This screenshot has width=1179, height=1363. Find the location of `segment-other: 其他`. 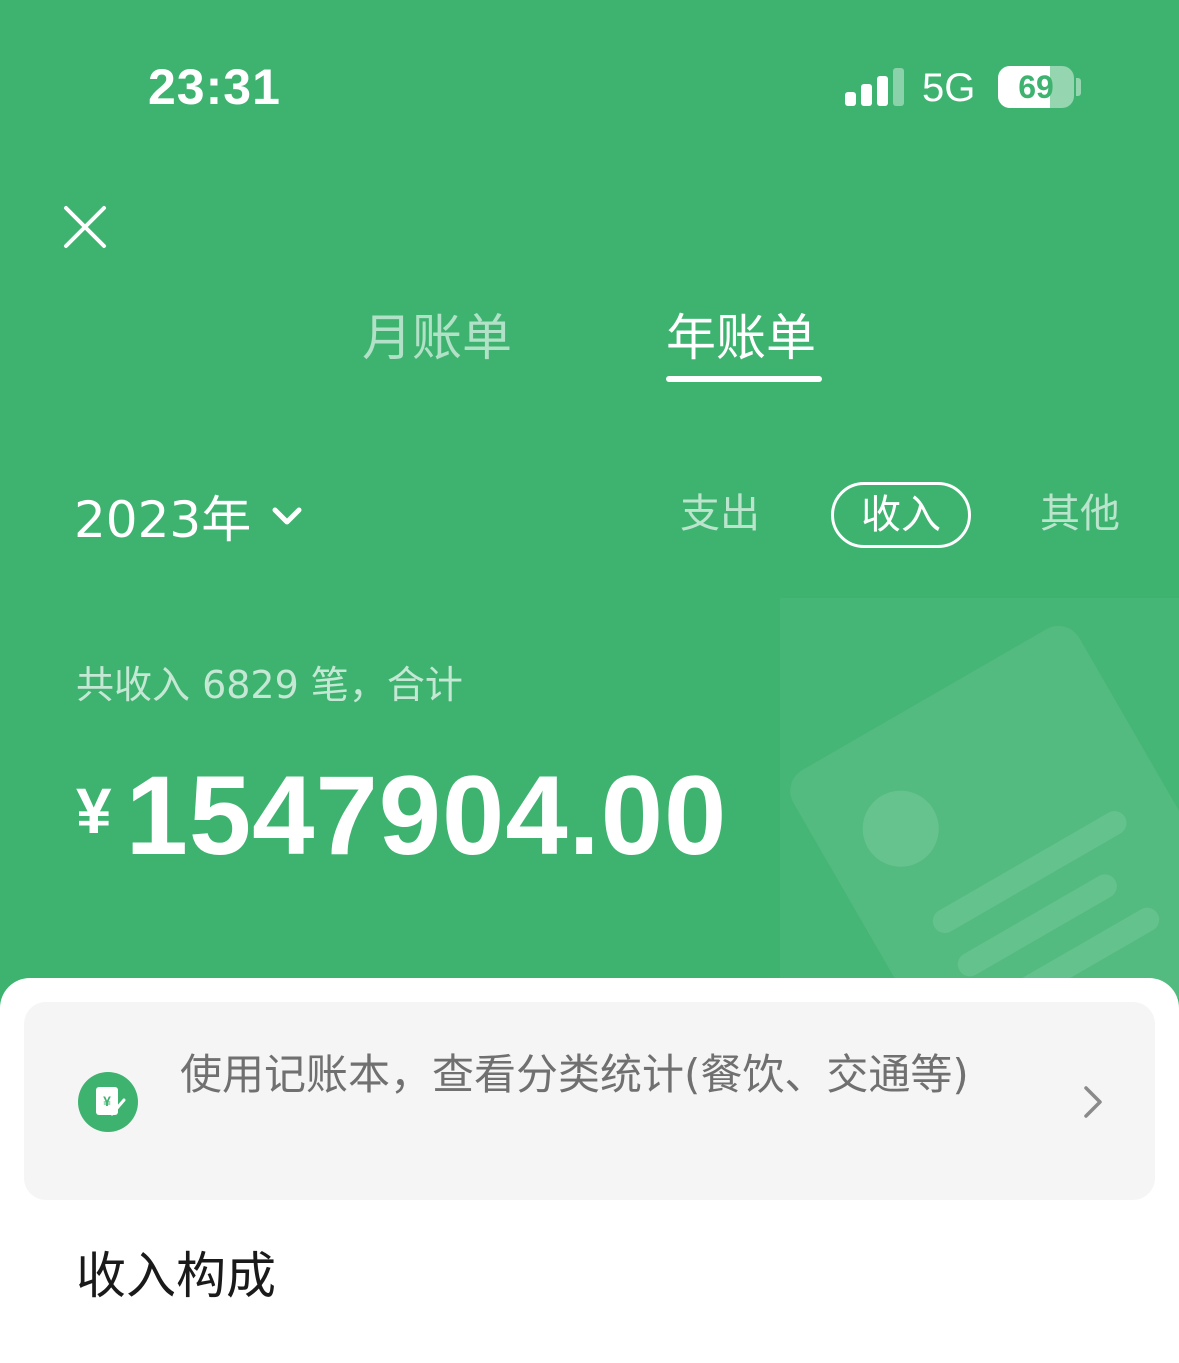

segment-other: 其他 is located at coordinates (1080, 514).